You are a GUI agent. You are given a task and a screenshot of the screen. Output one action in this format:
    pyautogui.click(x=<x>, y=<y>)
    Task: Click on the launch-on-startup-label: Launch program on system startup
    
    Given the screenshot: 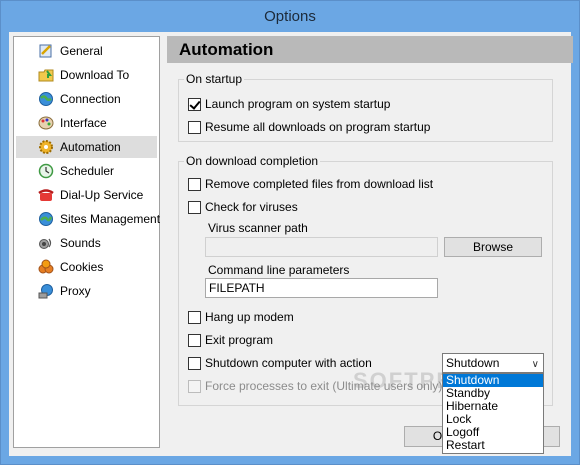 What is the action you would take?
    pyautogui.click(x=298, y=104)
    